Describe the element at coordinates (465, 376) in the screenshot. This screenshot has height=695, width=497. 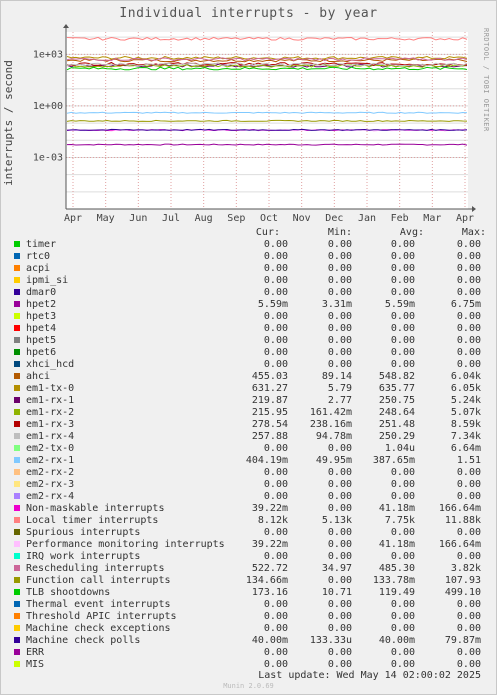
I see `legend-max-value: 6.04k` at that location.